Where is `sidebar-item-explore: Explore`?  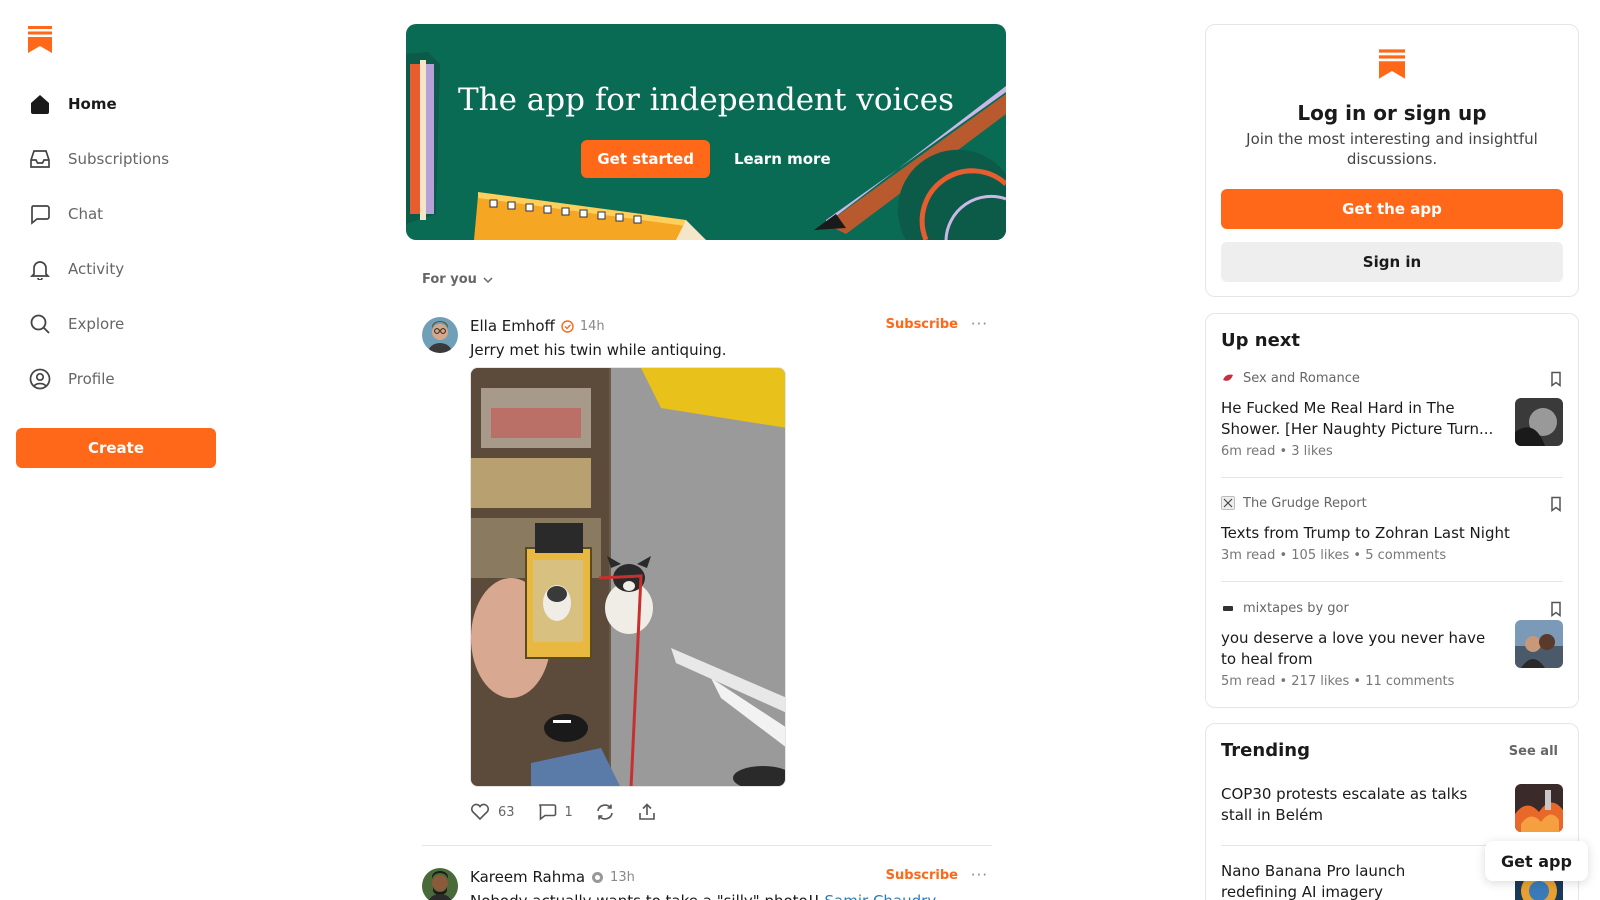 sidebar-item-explore: Explore is located at coordinates (76, 324).